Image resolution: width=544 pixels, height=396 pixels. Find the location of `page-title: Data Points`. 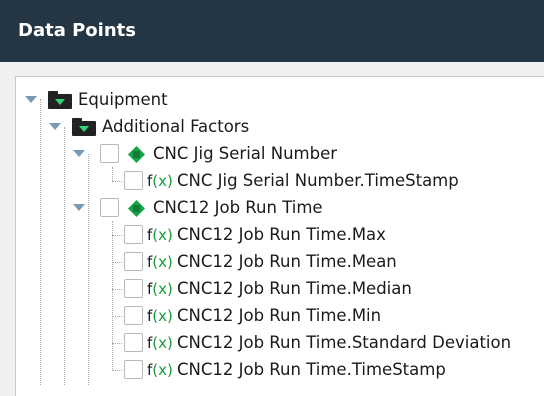

page-title: Data Points is located at coordinates (77, 30).